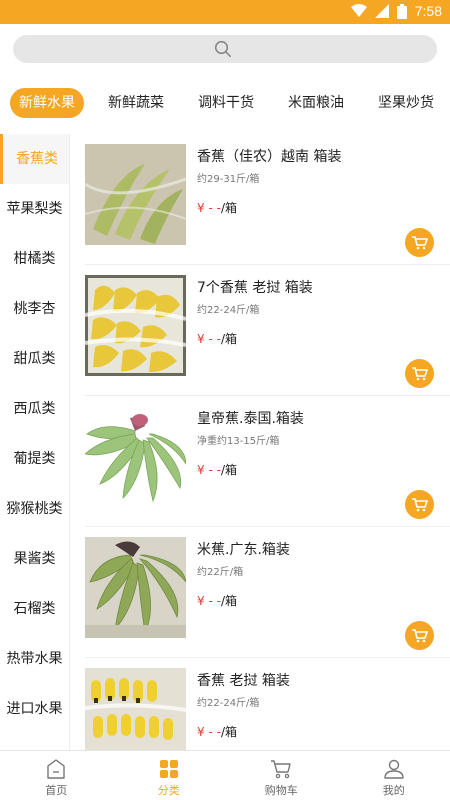 This screenshot has width=450, height=800. Describe the element at coordinates (401, 11) in the screenshot. I see `battery-icon` at that location.